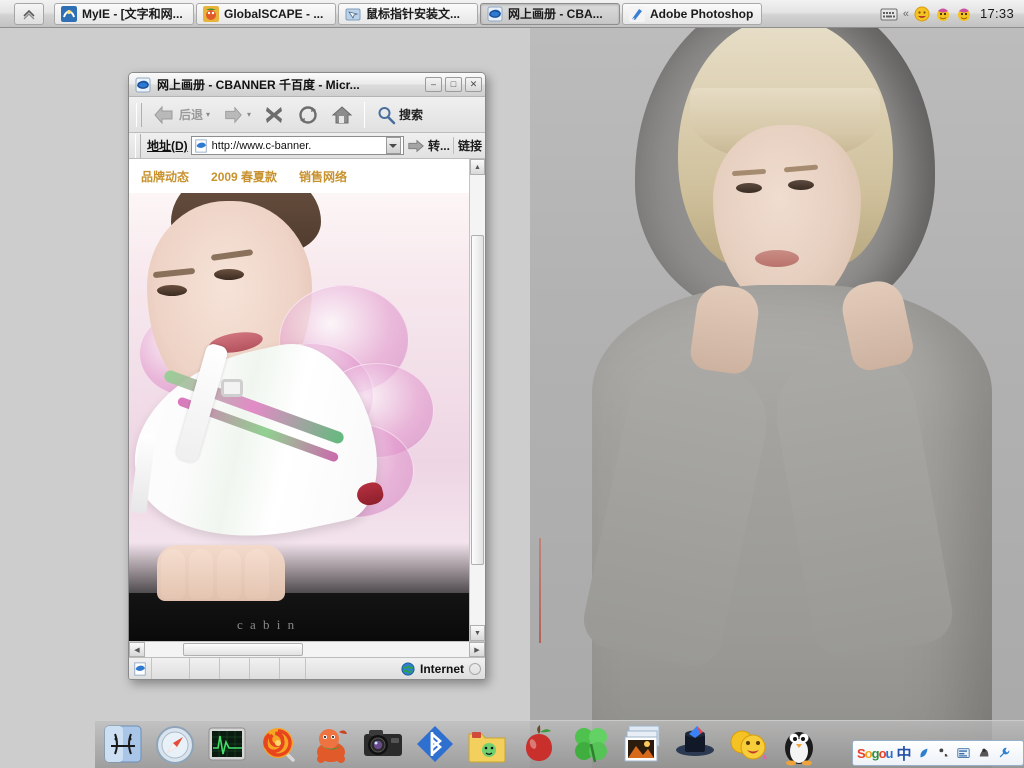  What do you see at coordinates (475, 668) in the screenshot?
I see `resize-grip` at bounding box center [475, 668].